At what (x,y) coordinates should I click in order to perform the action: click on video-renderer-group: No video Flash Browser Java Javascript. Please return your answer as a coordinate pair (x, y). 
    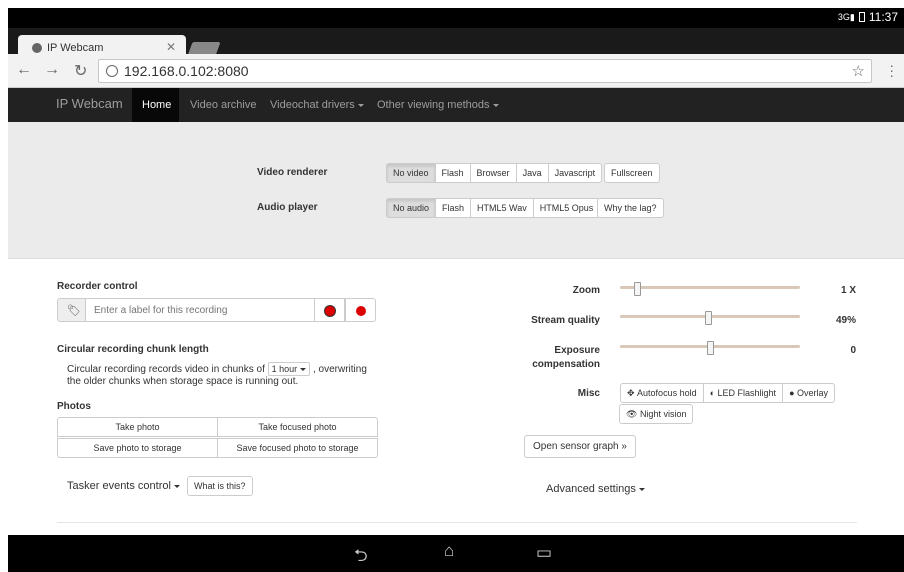
    Looking at the image, I should click on (494, 173).